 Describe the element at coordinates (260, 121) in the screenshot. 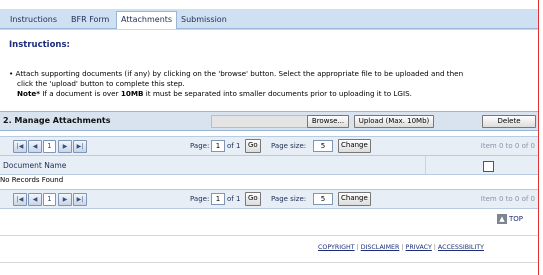

I see `file-path-input` at that location.